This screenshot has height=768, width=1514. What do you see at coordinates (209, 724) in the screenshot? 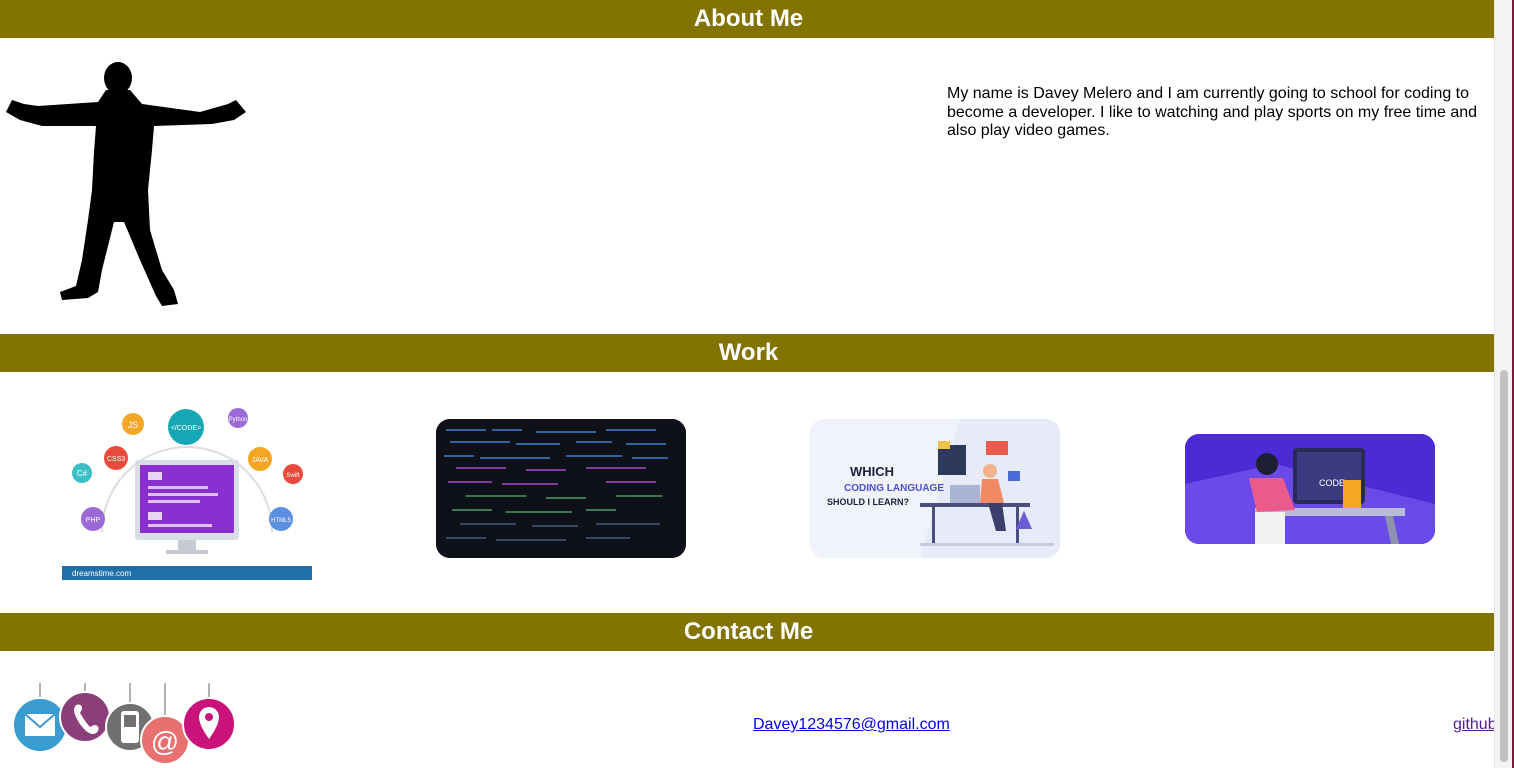
I see `location-pin-icon` at bounding box center [209, 724].